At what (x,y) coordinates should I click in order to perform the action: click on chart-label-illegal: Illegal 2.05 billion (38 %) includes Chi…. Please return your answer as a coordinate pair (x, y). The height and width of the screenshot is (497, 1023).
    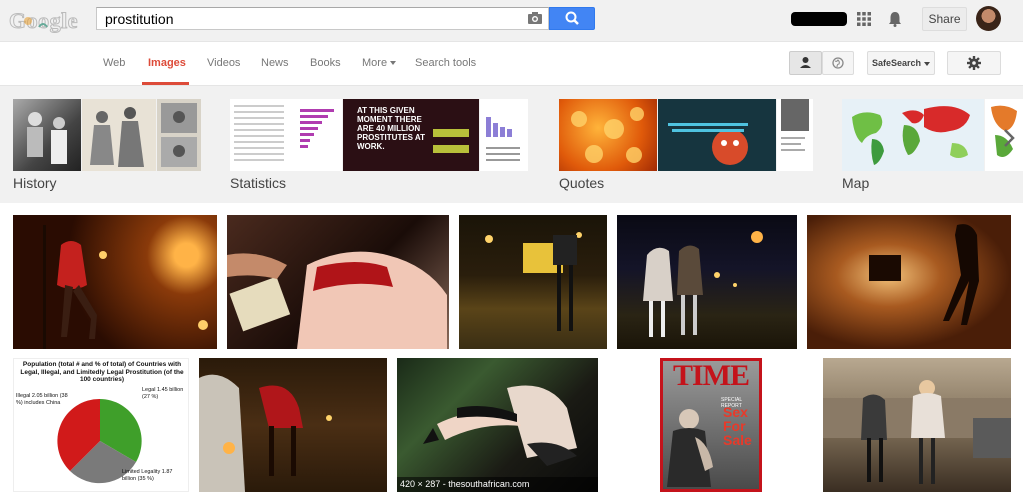
    Looking at the image, I should click on (42, 399).